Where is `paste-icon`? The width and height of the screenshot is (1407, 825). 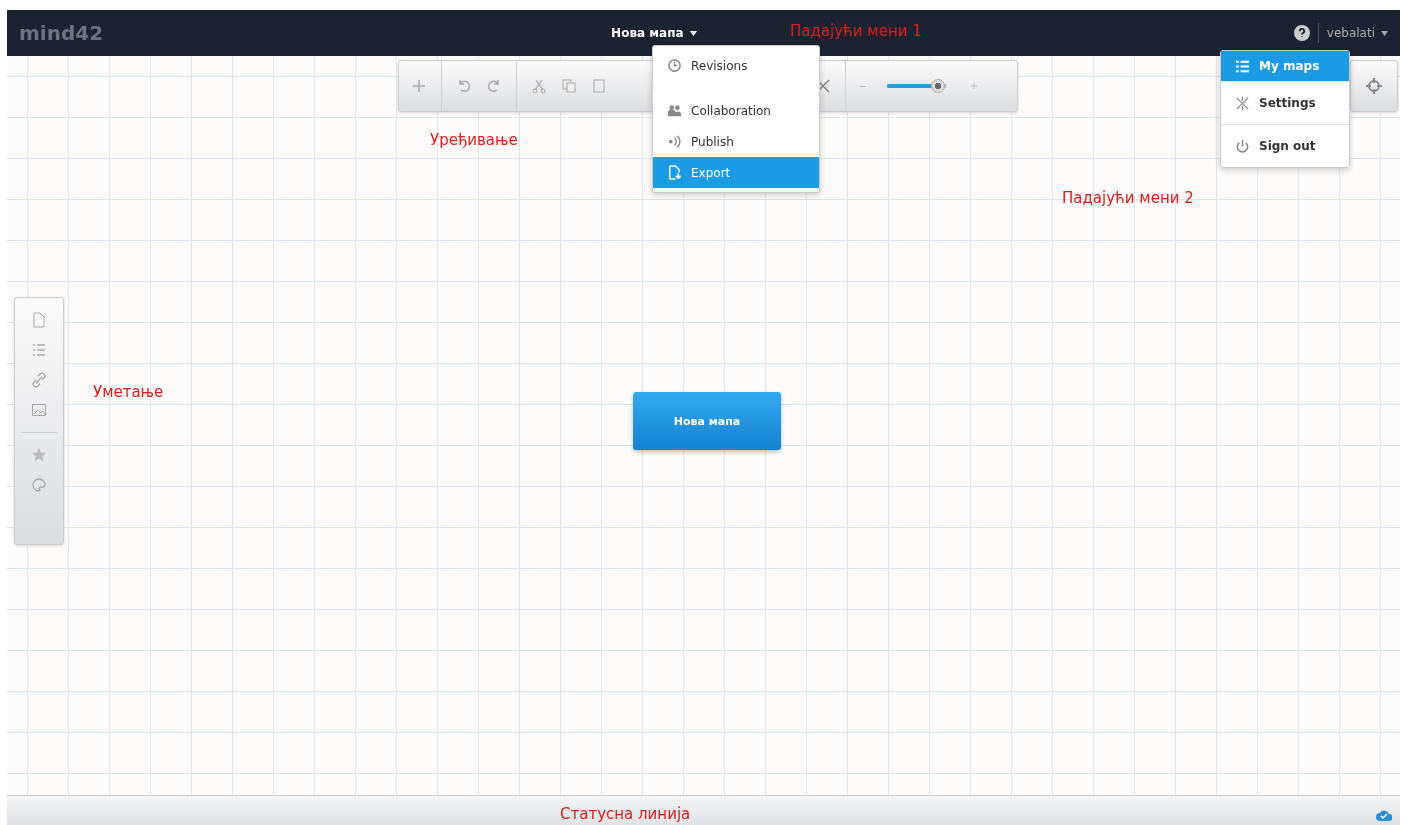
paste-icon is located at coordinates (599, 86).